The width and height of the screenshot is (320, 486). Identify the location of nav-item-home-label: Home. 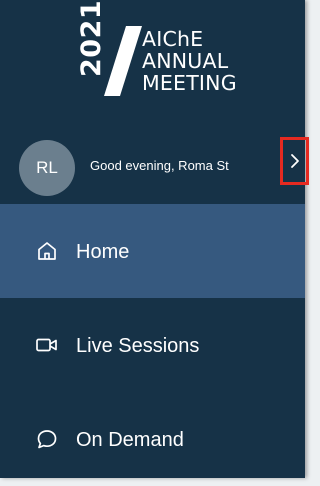
(103, 252).